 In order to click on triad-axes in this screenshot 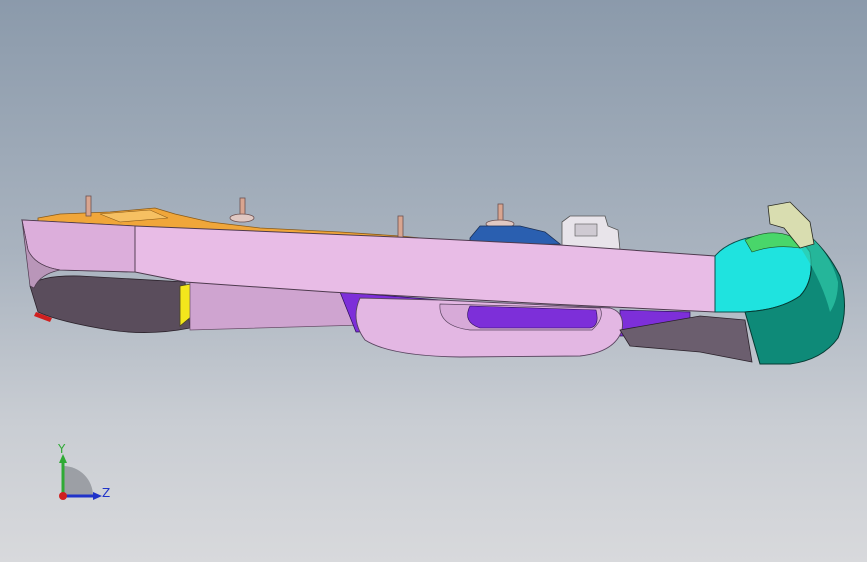, I will do `click(80, 477)`.